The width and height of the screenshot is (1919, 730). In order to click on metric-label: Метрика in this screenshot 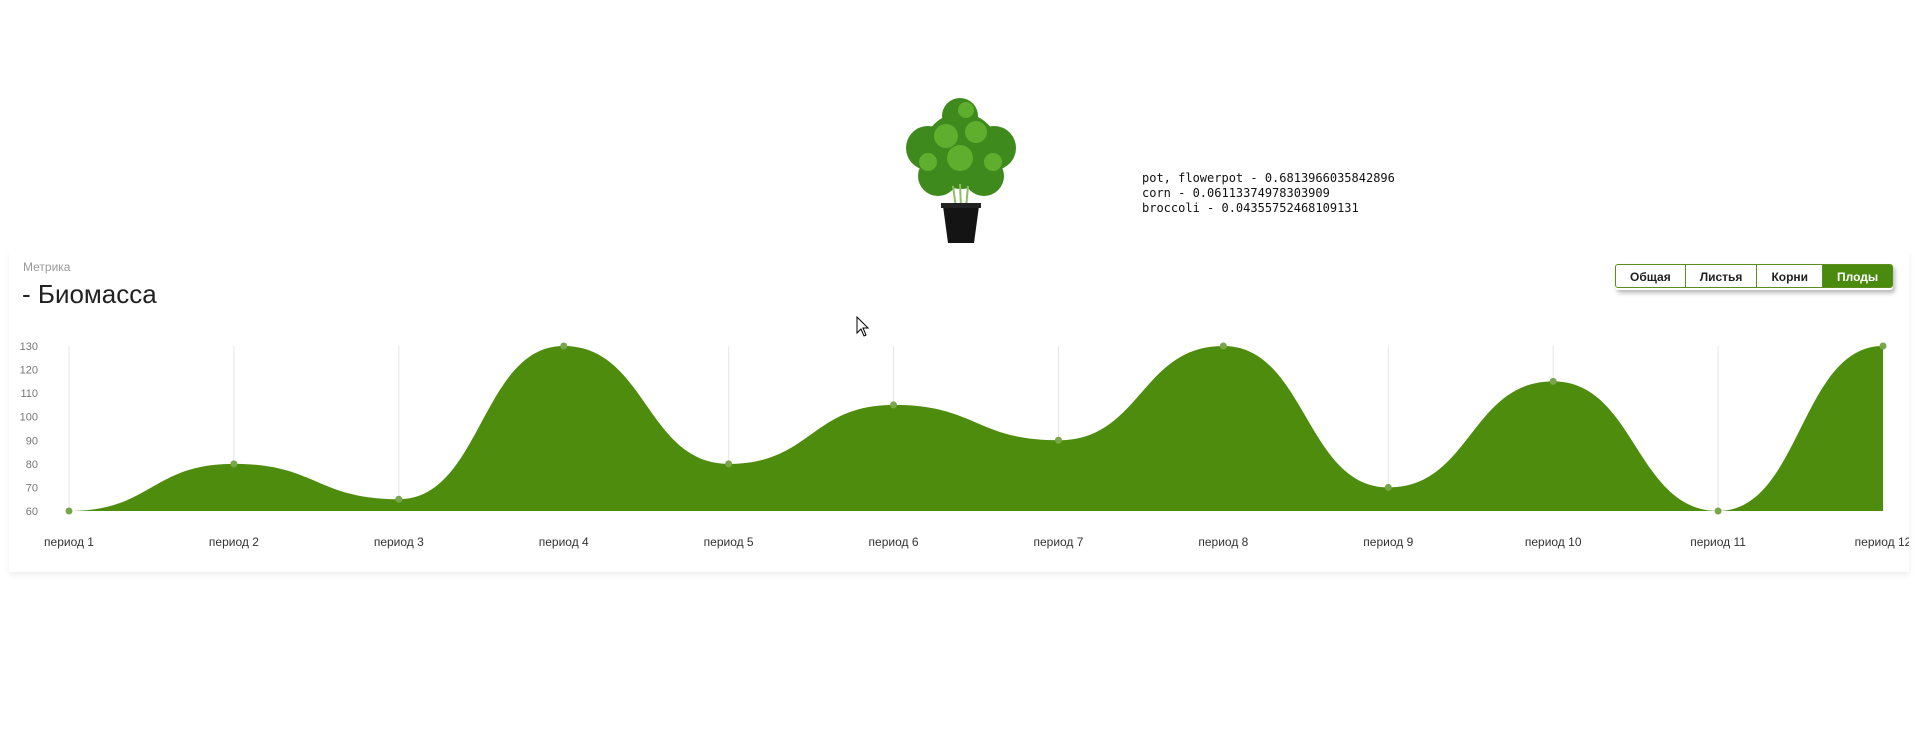, I will do `click(47, 267)`.